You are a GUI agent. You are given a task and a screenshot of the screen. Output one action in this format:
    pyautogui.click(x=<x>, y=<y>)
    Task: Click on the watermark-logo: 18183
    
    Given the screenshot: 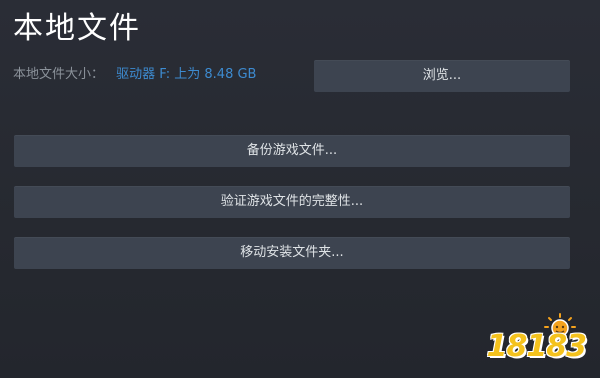 What is the action you would take?
    pyautogui.click(x=536, y=338)
    